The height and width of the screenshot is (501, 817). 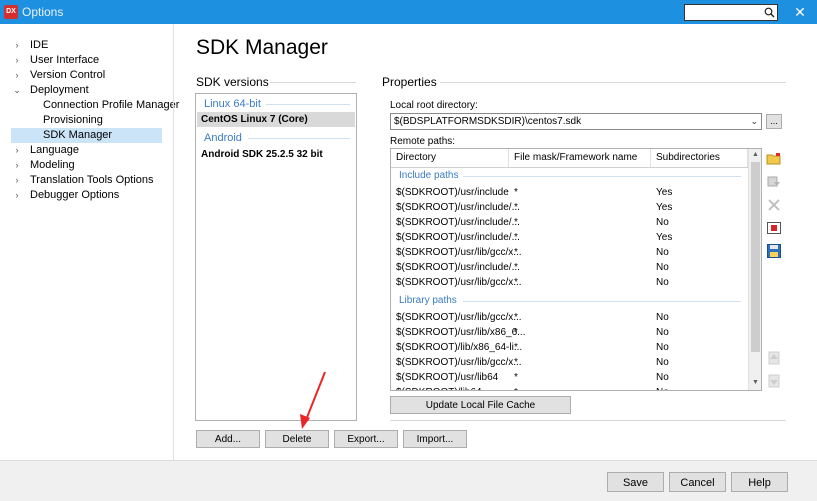 I want to click on scroll-up-icon: ▲, so click(x=755, y=155).